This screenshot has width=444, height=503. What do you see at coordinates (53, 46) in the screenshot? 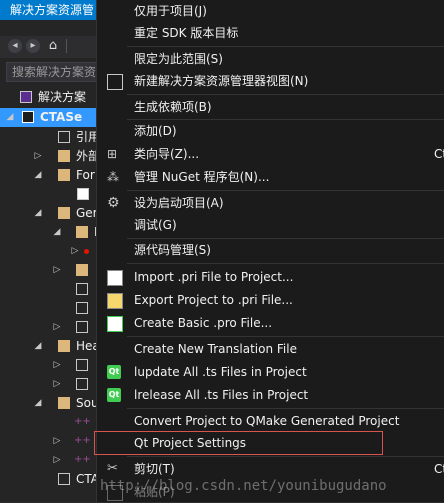
I see `home-icon: ⌂` at bounding box center [53, 46].